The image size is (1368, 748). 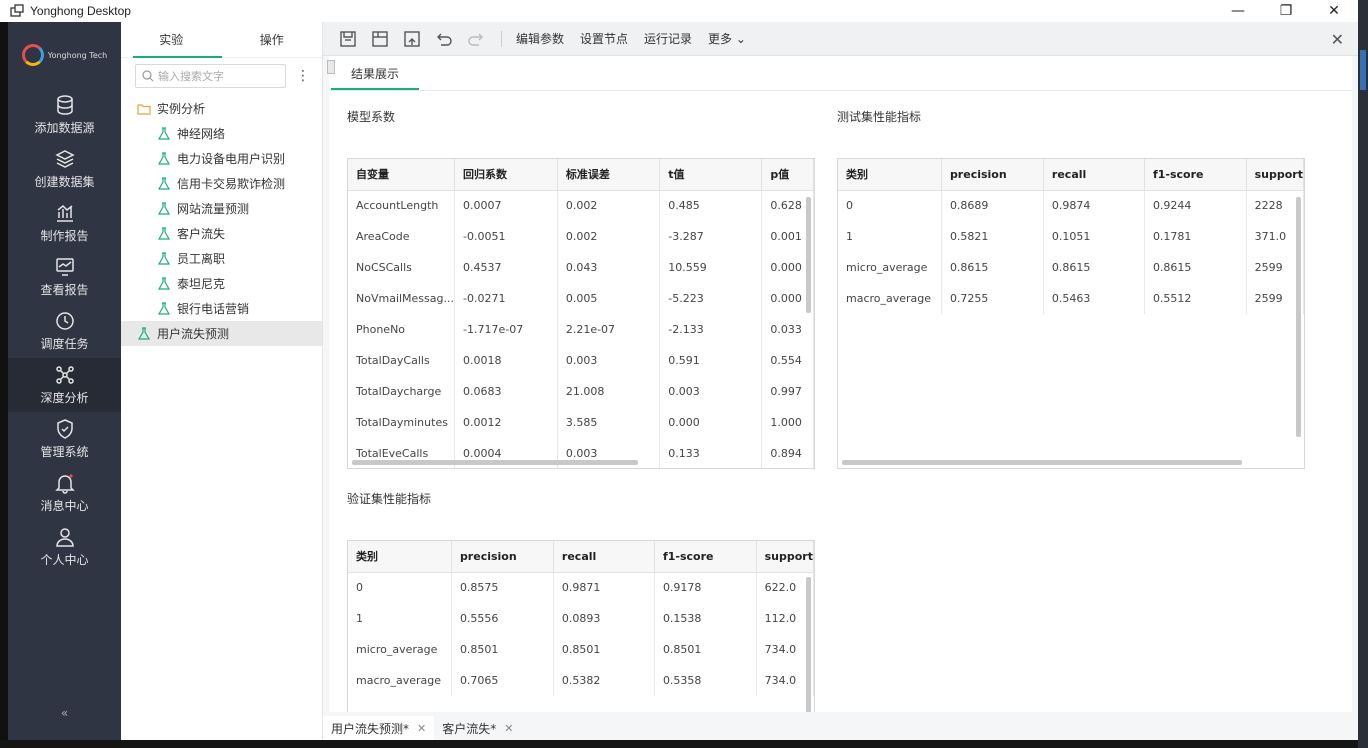 I want to click on search-input: 输入搜索文字, so click(x=210, y=76).